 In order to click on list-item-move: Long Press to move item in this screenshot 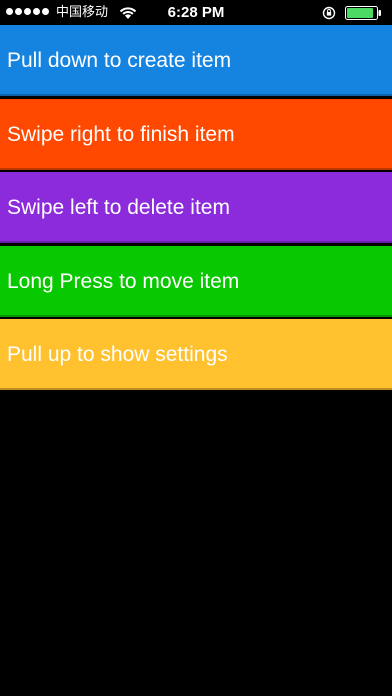, I will do `click(196, 281)`.